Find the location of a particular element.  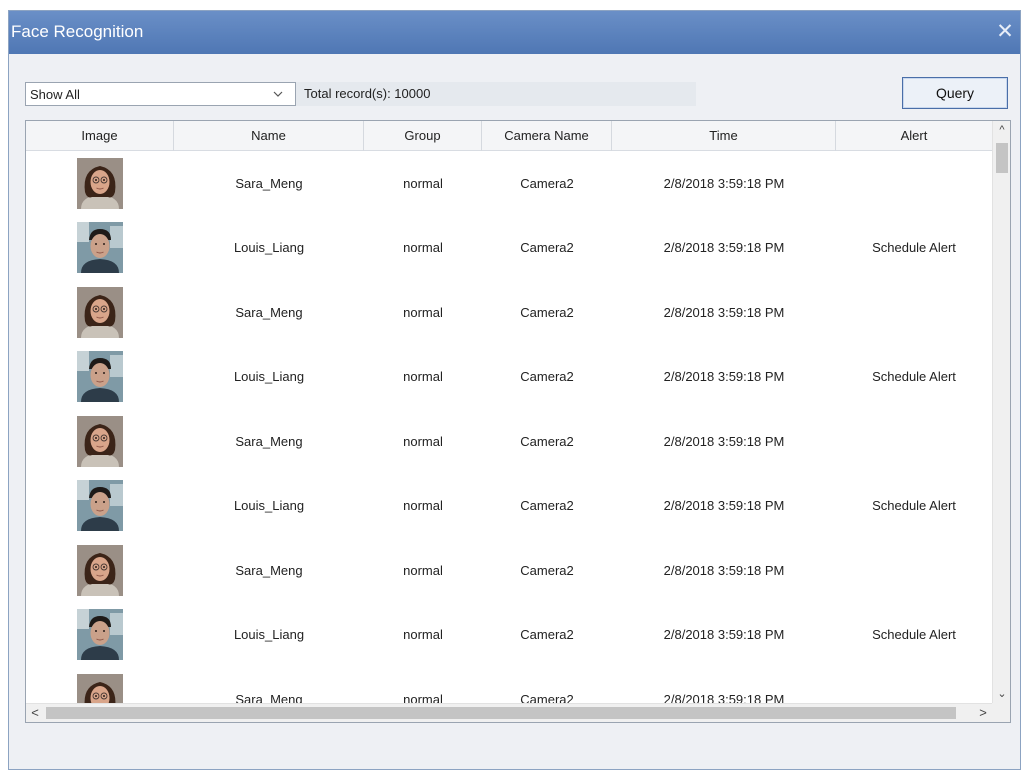

column-header-group: Group is located at coordinates (423, 136).